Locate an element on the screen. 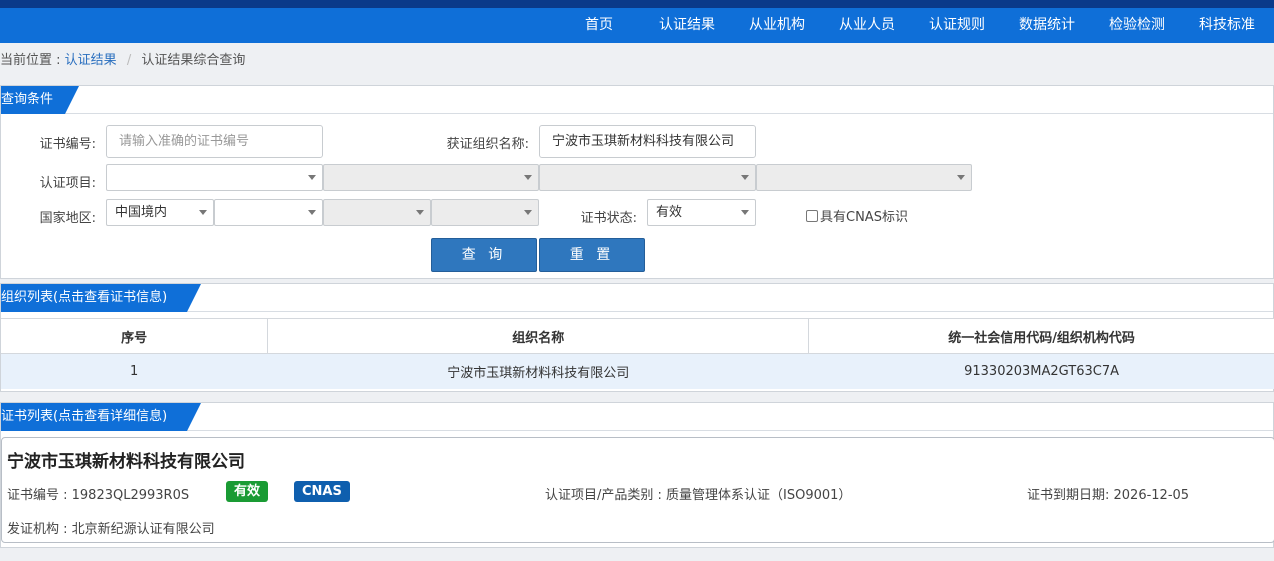 Image resolution: width=1274 pixels, height=561 pixels. cert-number: 证书编号 : 19823QL2993R0S is located at coordinates (98, 495).